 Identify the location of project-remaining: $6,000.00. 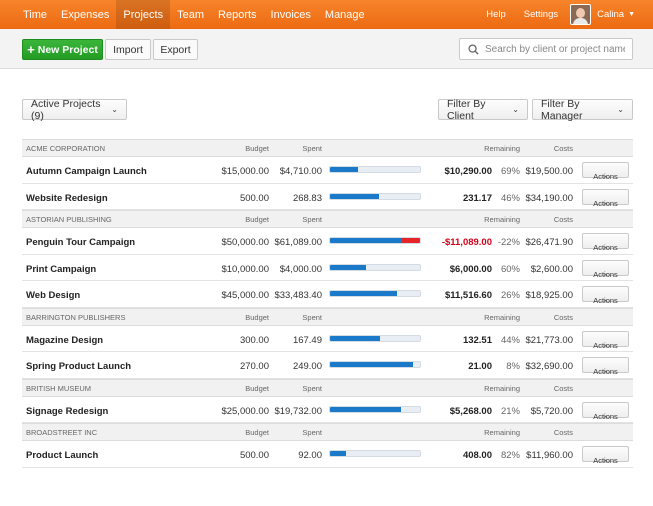
(470, 269).